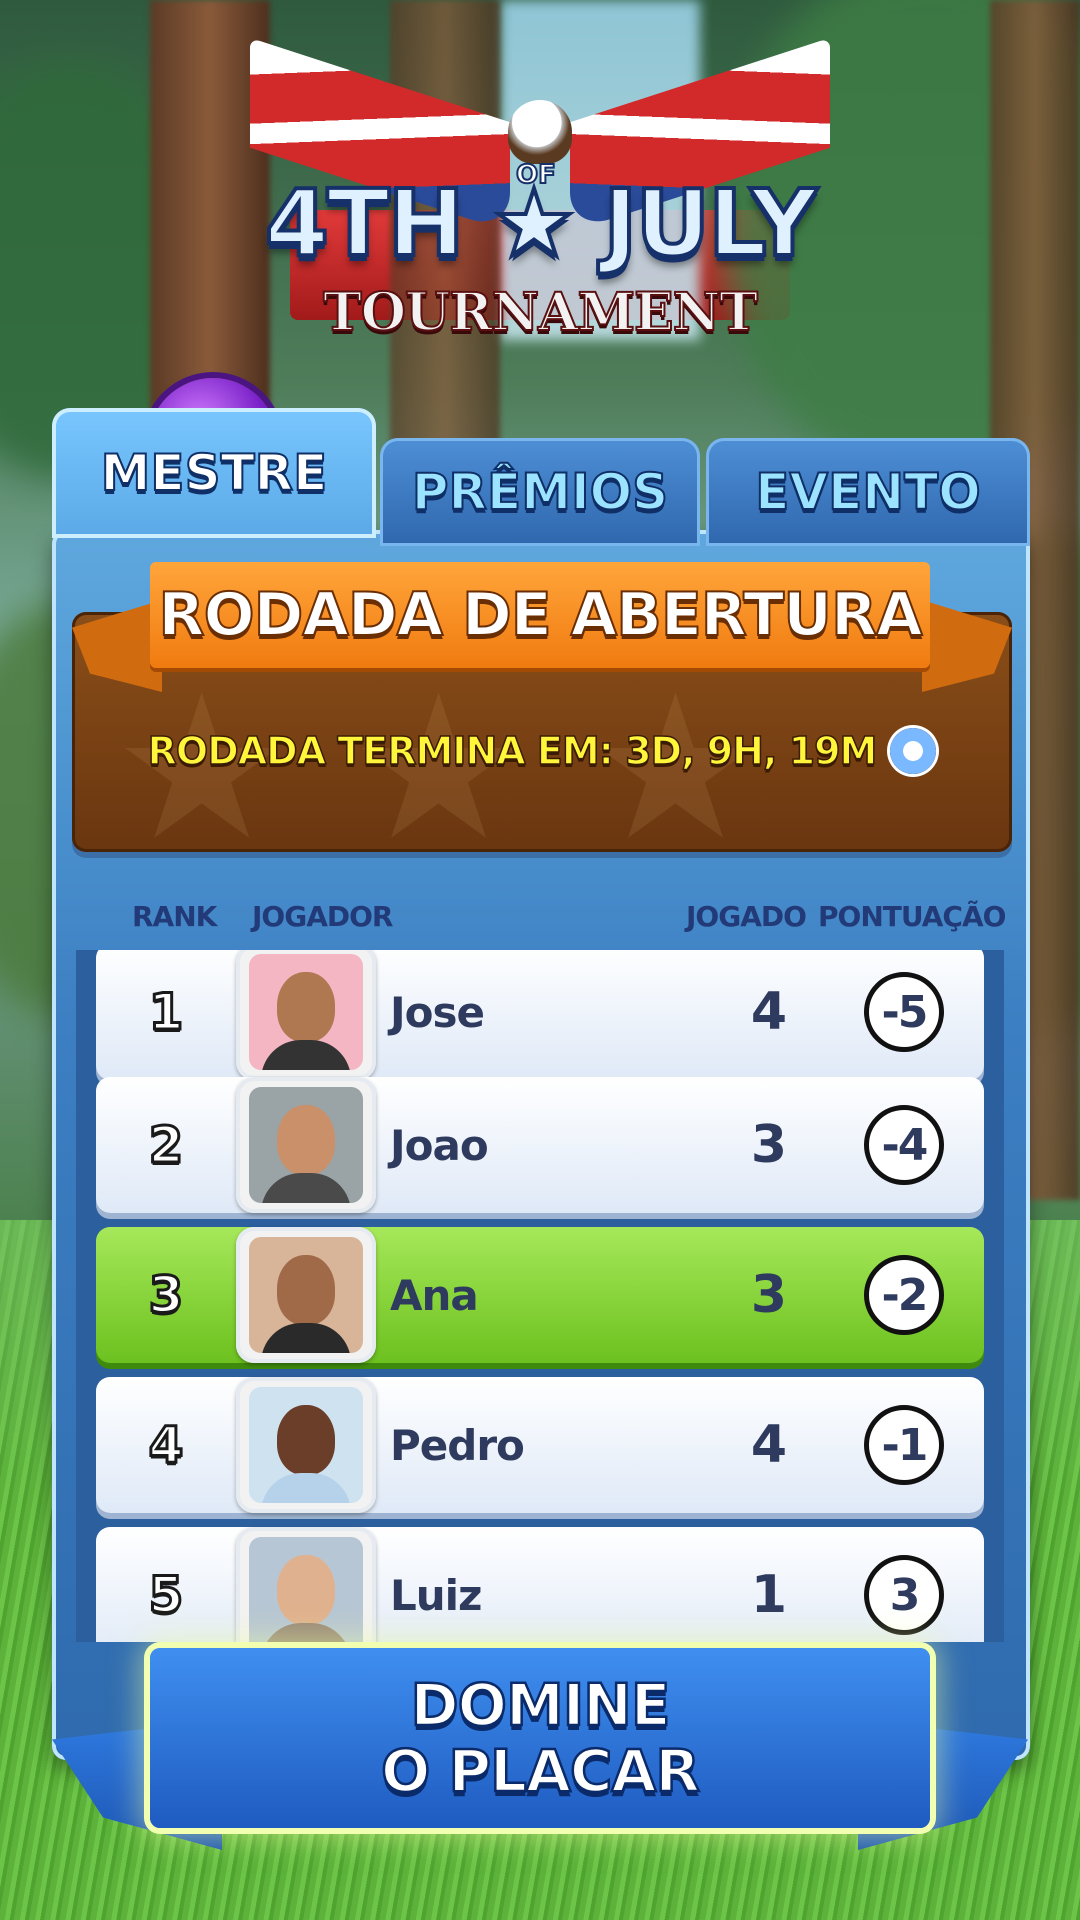  I want to click on tab-mestre-label: MESTRE, so click(214, 473).